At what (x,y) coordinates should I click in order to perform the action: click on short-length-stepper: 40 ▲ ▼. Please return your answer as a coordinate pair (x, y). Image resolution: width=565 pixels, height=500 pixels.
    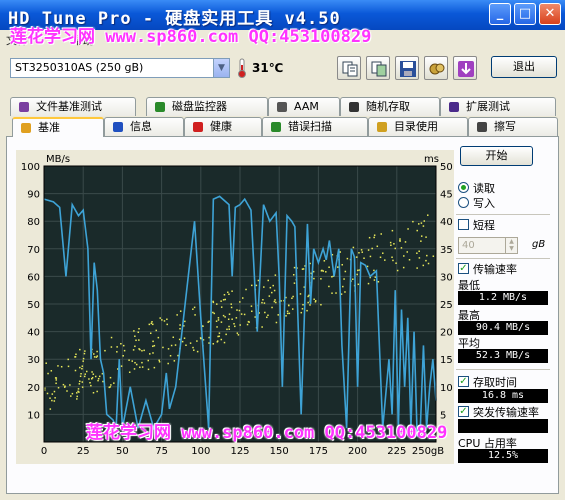
    Looking at the image, I should click on (488, 245).